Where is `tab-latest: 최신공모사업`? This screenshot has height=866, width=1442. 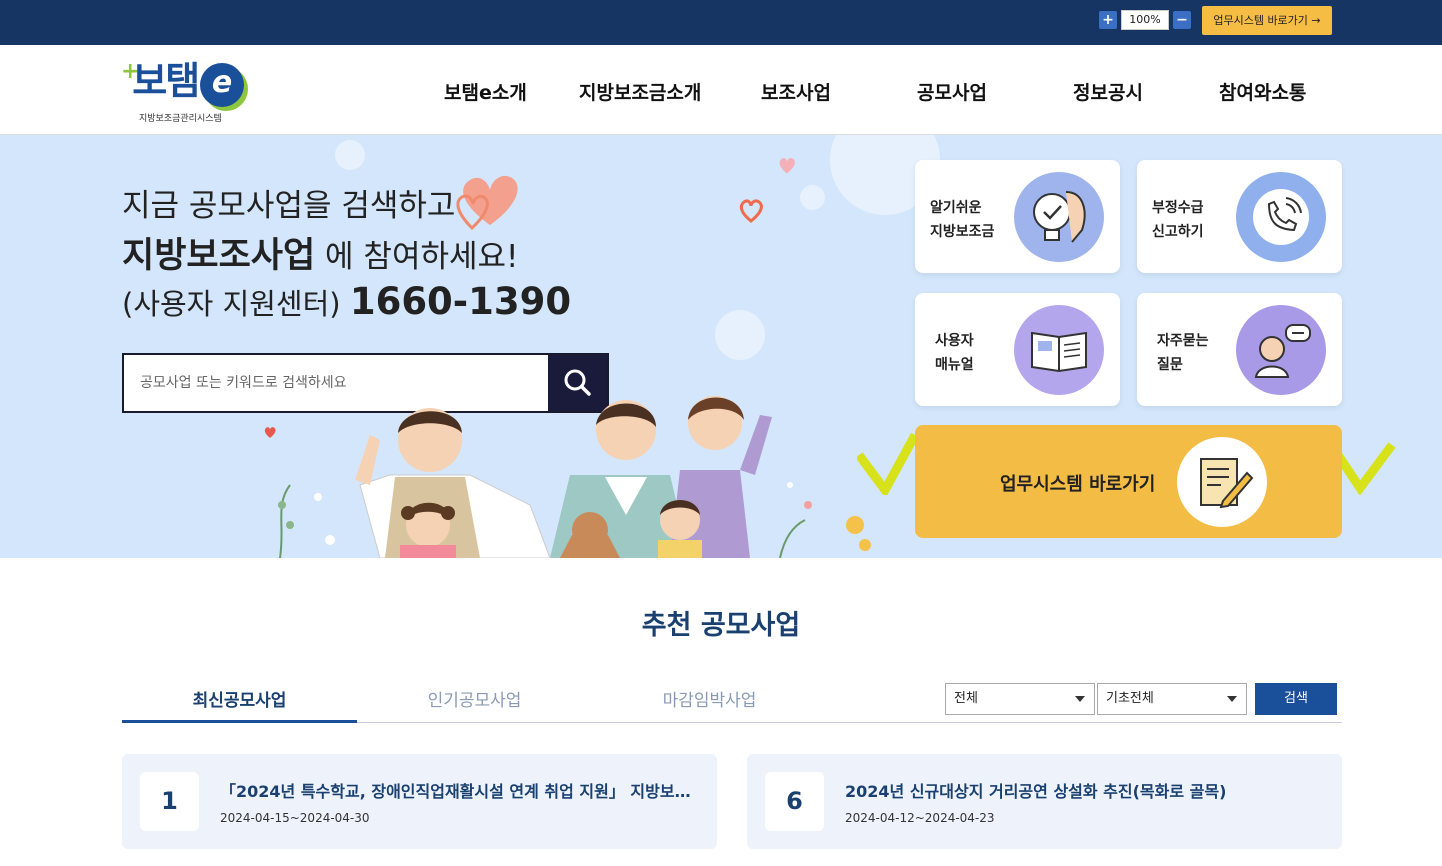
tab-latest: 최신공모사업 is located at coordinates (239, 698).